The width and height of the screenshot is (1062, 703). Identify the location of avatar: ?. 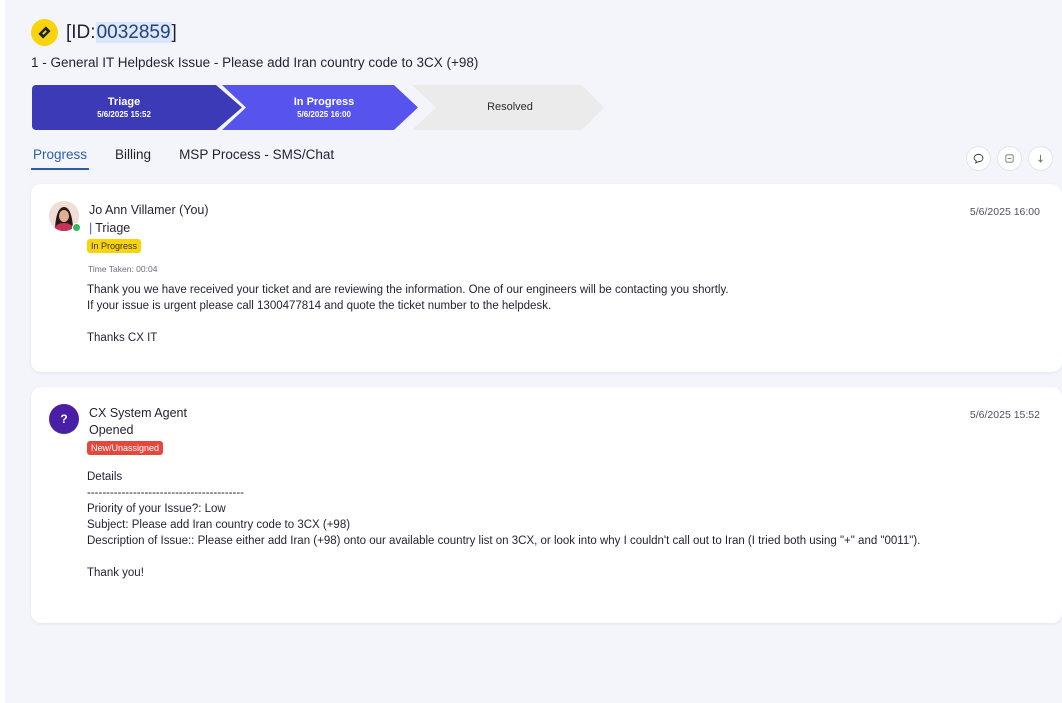
(64, 419).